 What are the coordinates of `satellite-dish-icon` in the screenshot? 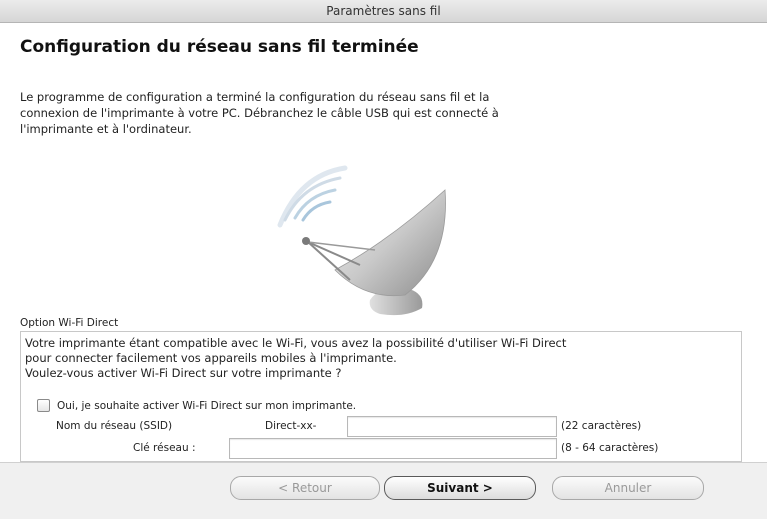 It's located at (360, 235).